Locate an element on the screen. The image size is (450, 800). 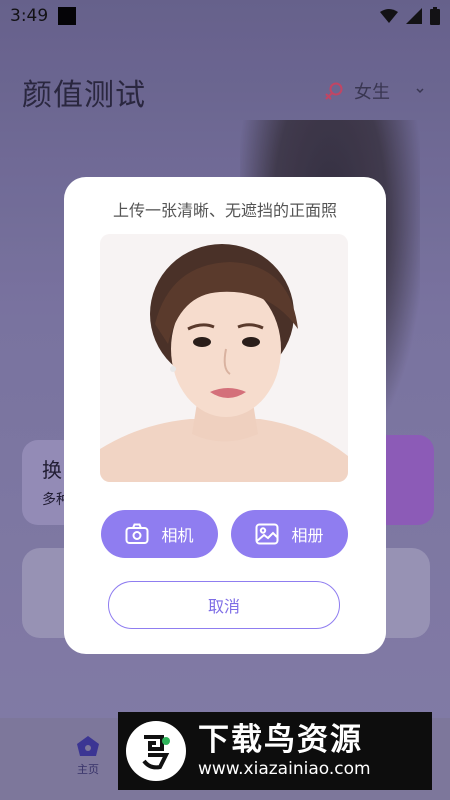
album-button-label: 相册 is located at coordinates (307, 535).